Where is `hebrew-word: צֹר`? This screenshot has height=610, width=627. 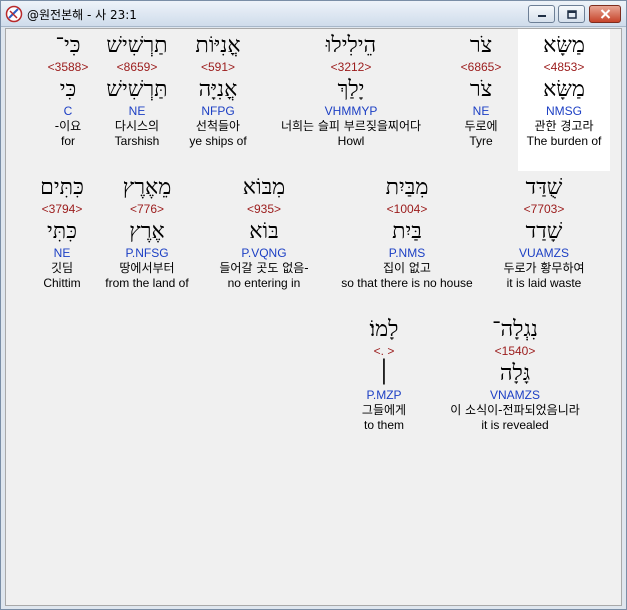
hebrew-word: צֹר is located at coordinates (481, 45).